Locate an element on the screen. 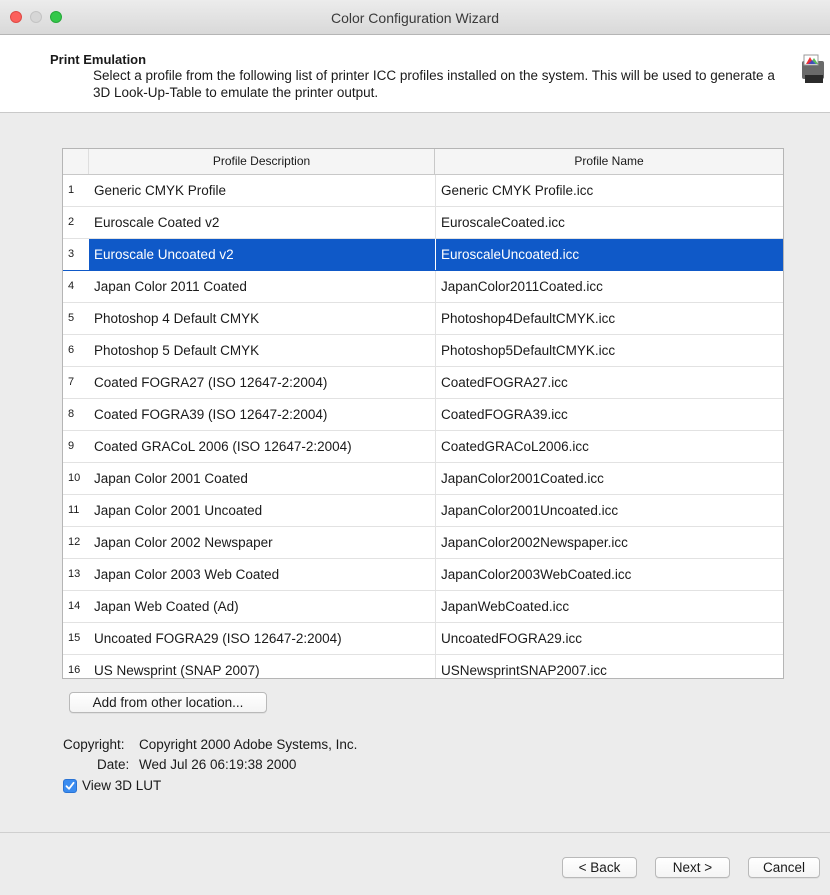  table-header: Profile Description Profile Name is located at coordinates (423, 162).